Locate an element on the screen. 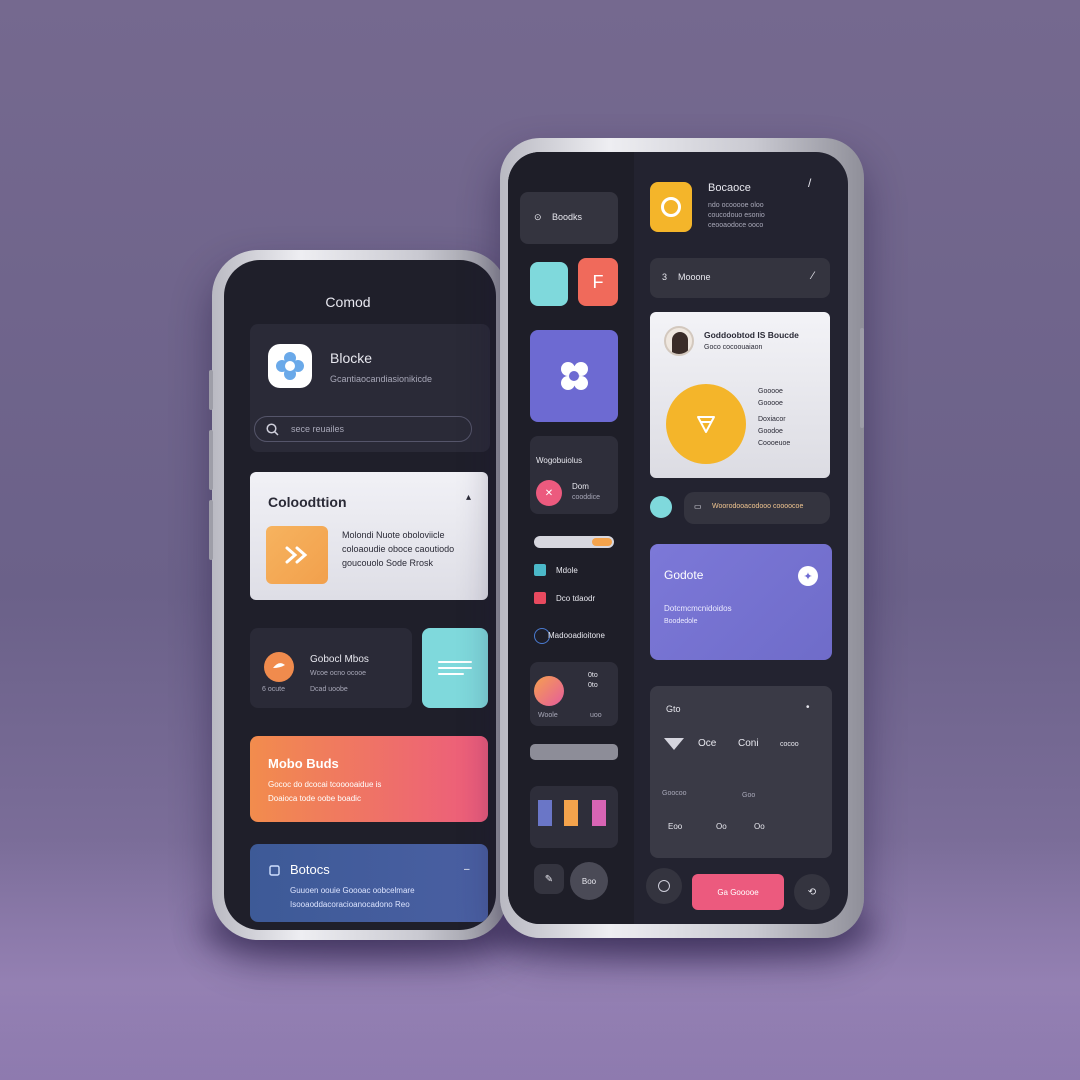 The width and height of the screenshot is (1080, 1080). legend-label: Dco tdaodr is located at coordinates (576, 598).